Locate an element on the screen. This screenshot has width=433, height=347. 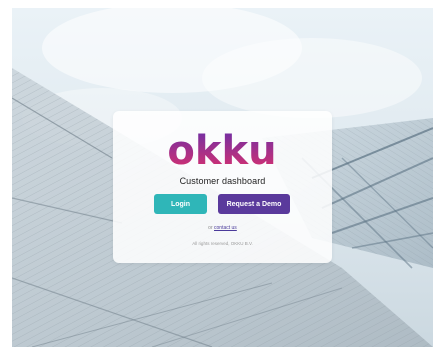
okku-logo: okku is located at coordinates (221, 151).